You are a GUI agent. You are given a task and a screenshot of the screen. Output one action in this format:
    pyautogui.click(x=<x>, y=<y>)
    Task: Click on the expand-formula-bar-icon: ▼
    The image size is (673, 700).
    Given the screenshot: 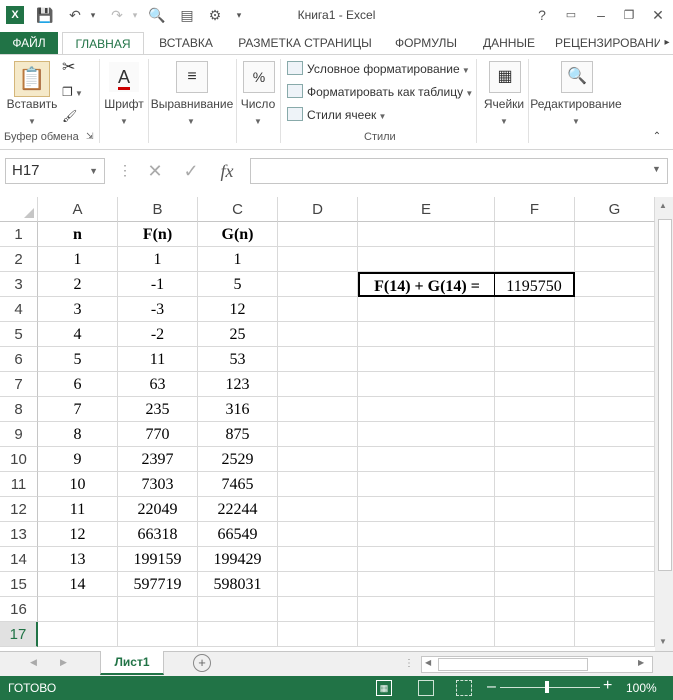 What is the action you would take?
    pyautogui.click(x=656, y=169)
    